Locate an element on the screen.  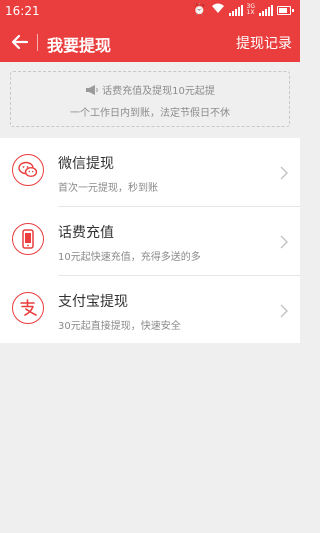
item-title: 支付宝提现 is located at coordinates (93, 302).